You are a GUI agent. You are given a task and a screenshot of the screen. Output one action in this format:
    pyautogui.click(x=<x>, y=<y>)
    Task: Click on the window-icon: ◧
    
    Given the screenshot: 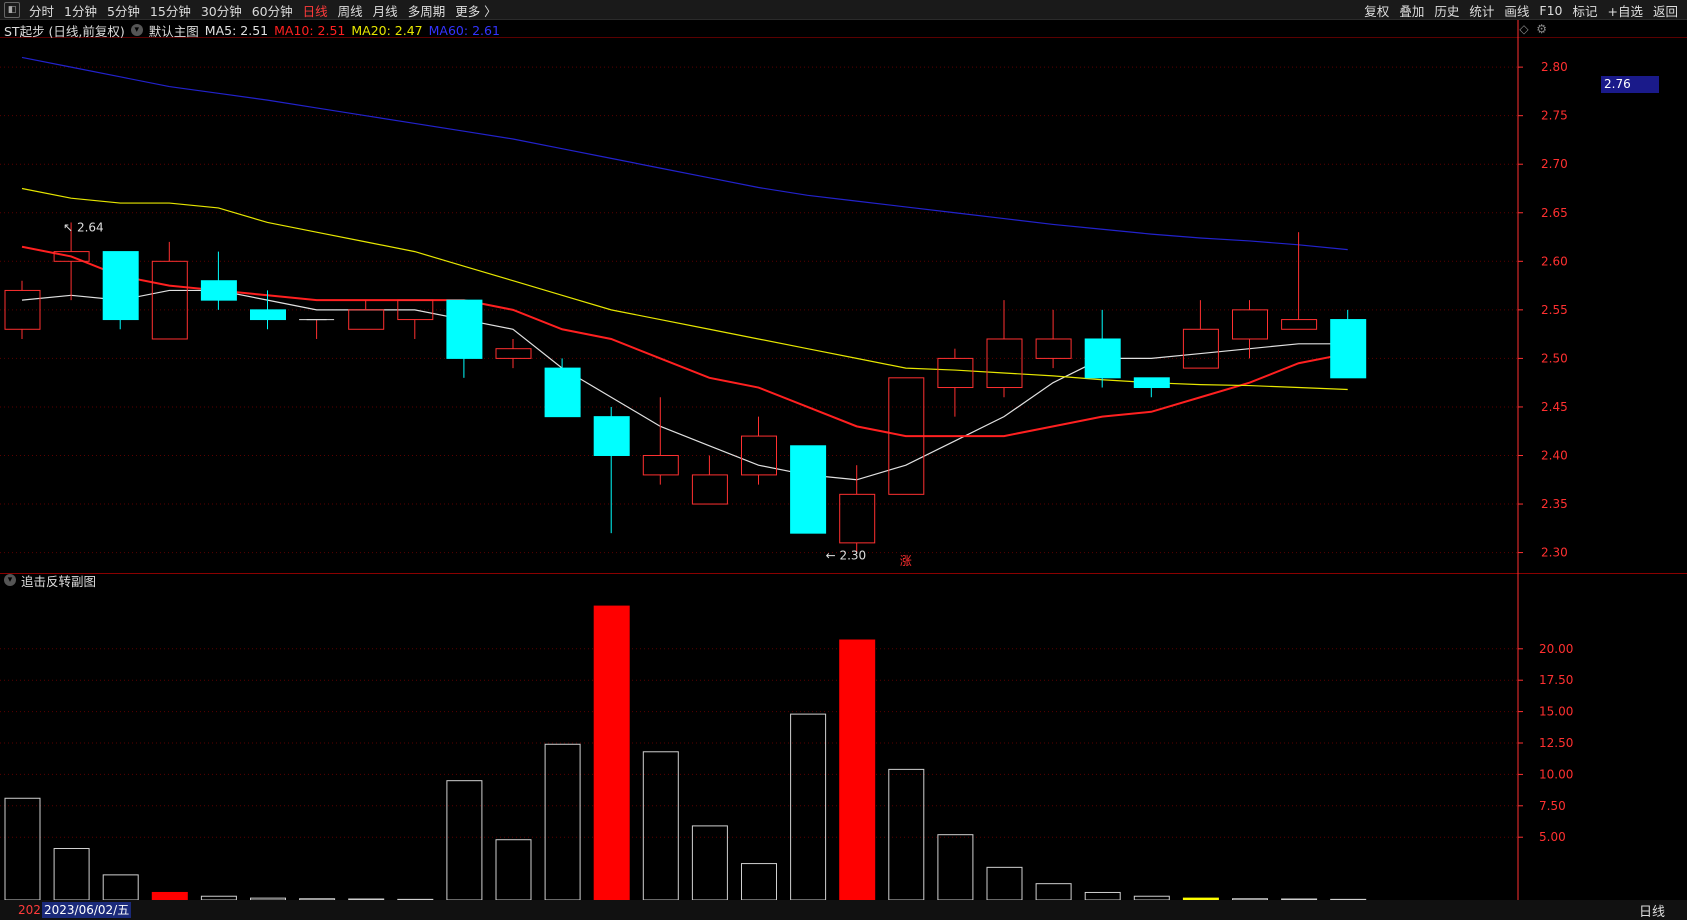 What is the action you would take?
    pyautogui.click(x=12, y=10)
    